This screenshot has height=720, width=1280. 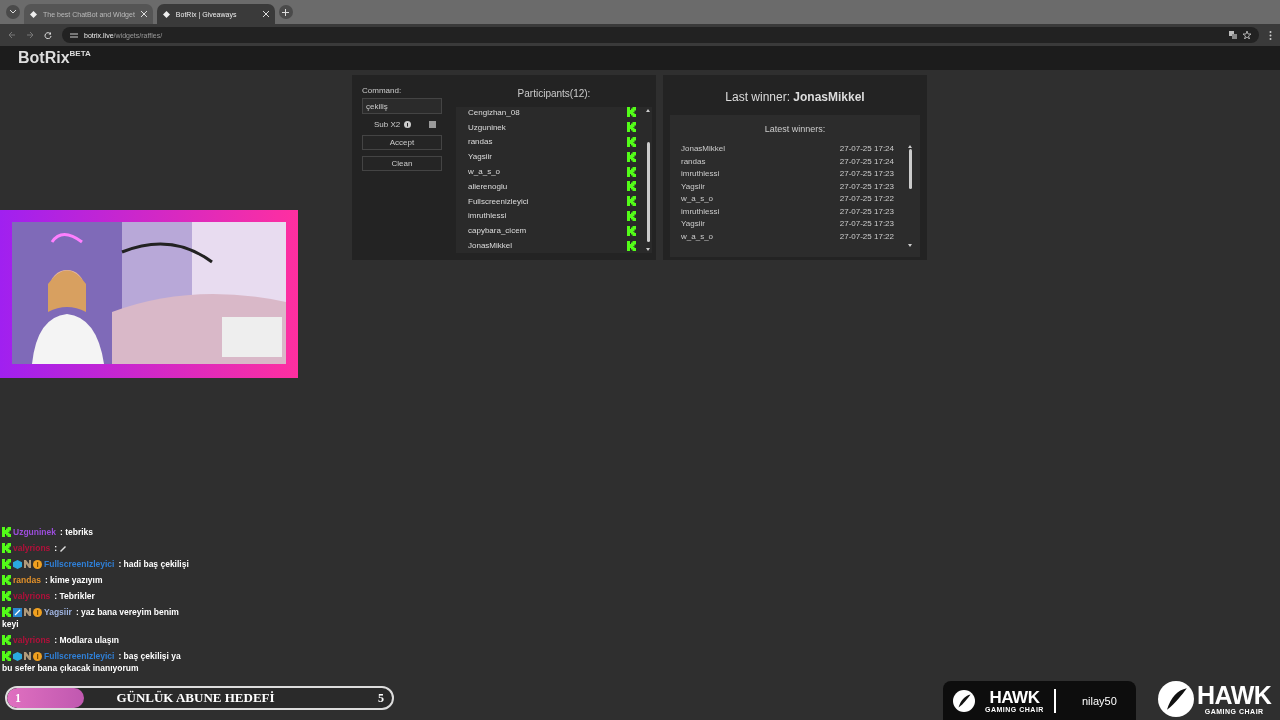 What do you see at coordinates (703, 149) in the screenshot?
I see `winner-name: JonasMikkel` at bounding box center [703, 149].